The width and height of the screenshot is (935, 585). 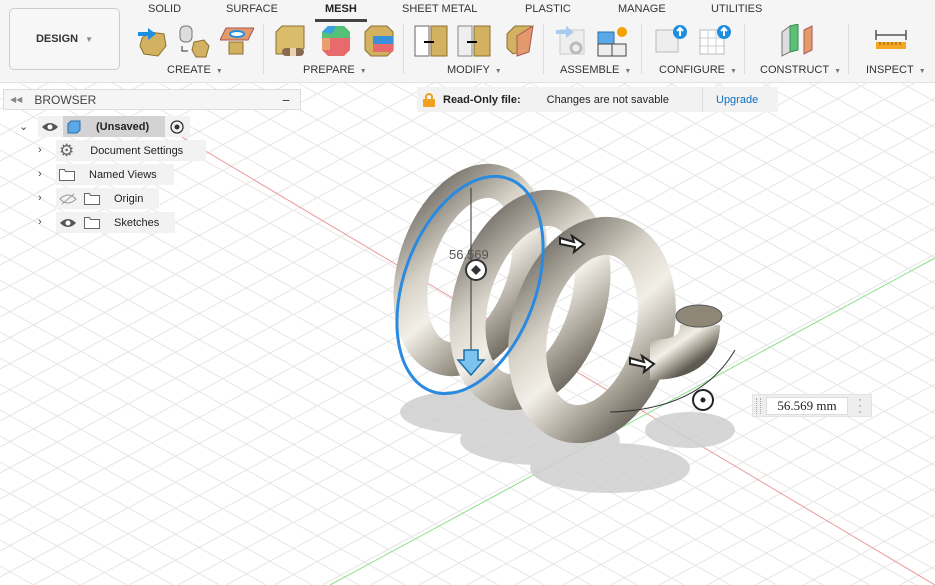 I want to click on offset-plane-icon, so click(x=797, y=41).